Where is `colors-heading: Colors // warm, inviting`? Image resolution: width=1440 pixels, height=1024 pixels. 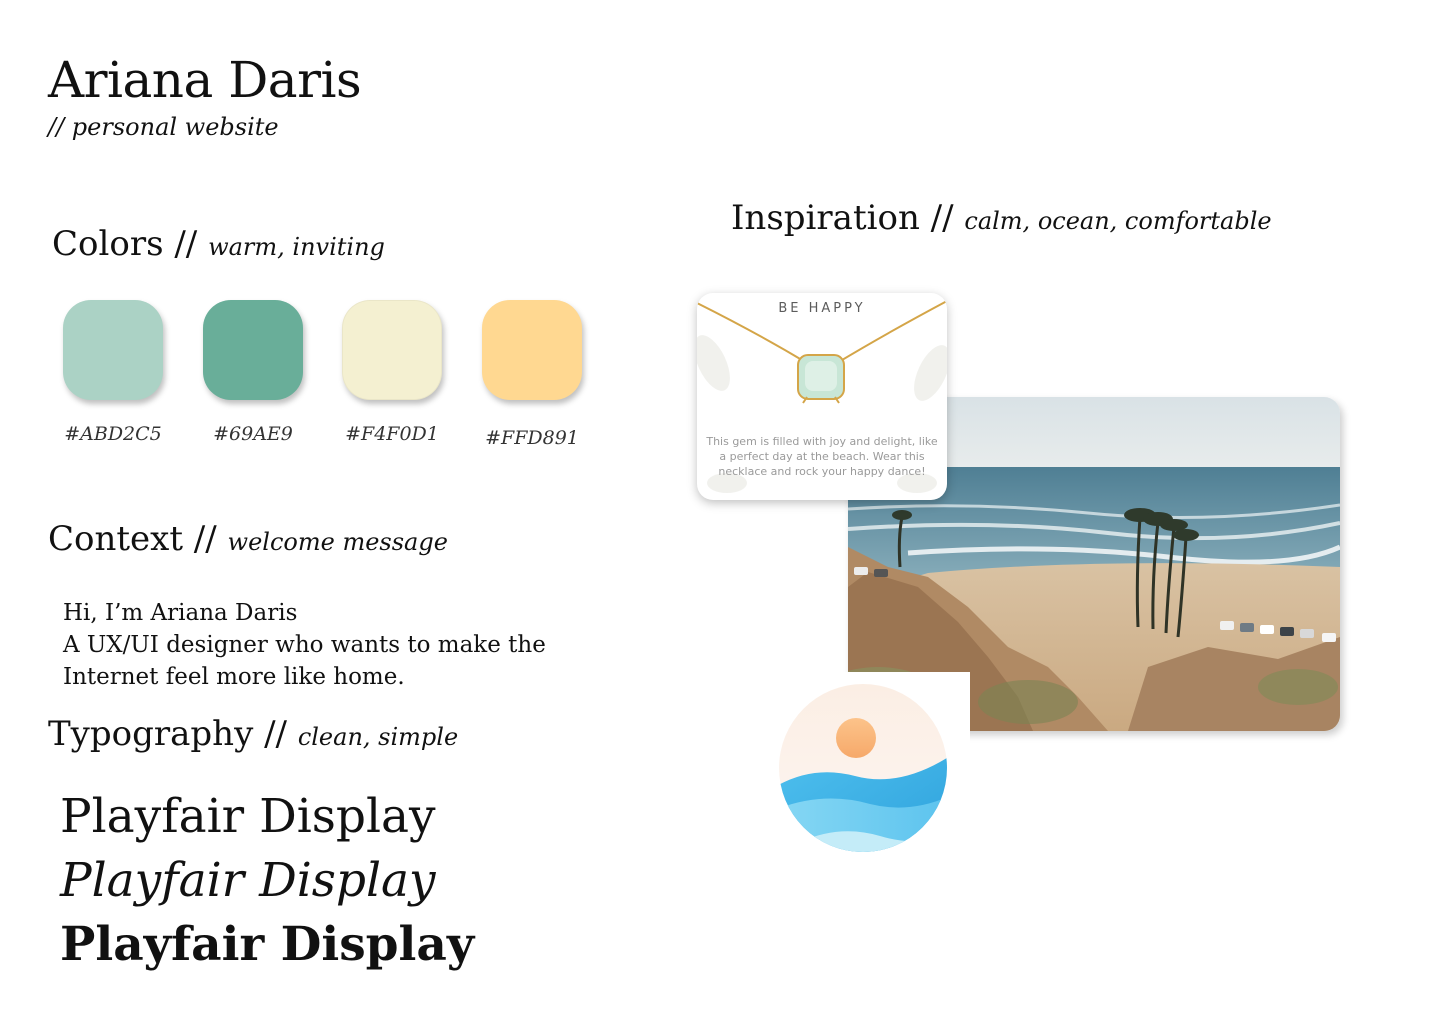 colors-heading: Colors // warm, inviting is located at coordinates (218, 245).